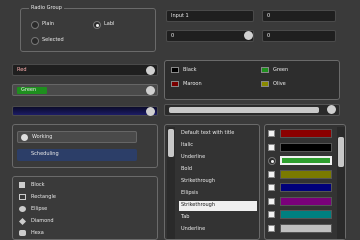 The width and height of the screenshot is (360, 240). I want to click on swatch-black, so click(175, 70).